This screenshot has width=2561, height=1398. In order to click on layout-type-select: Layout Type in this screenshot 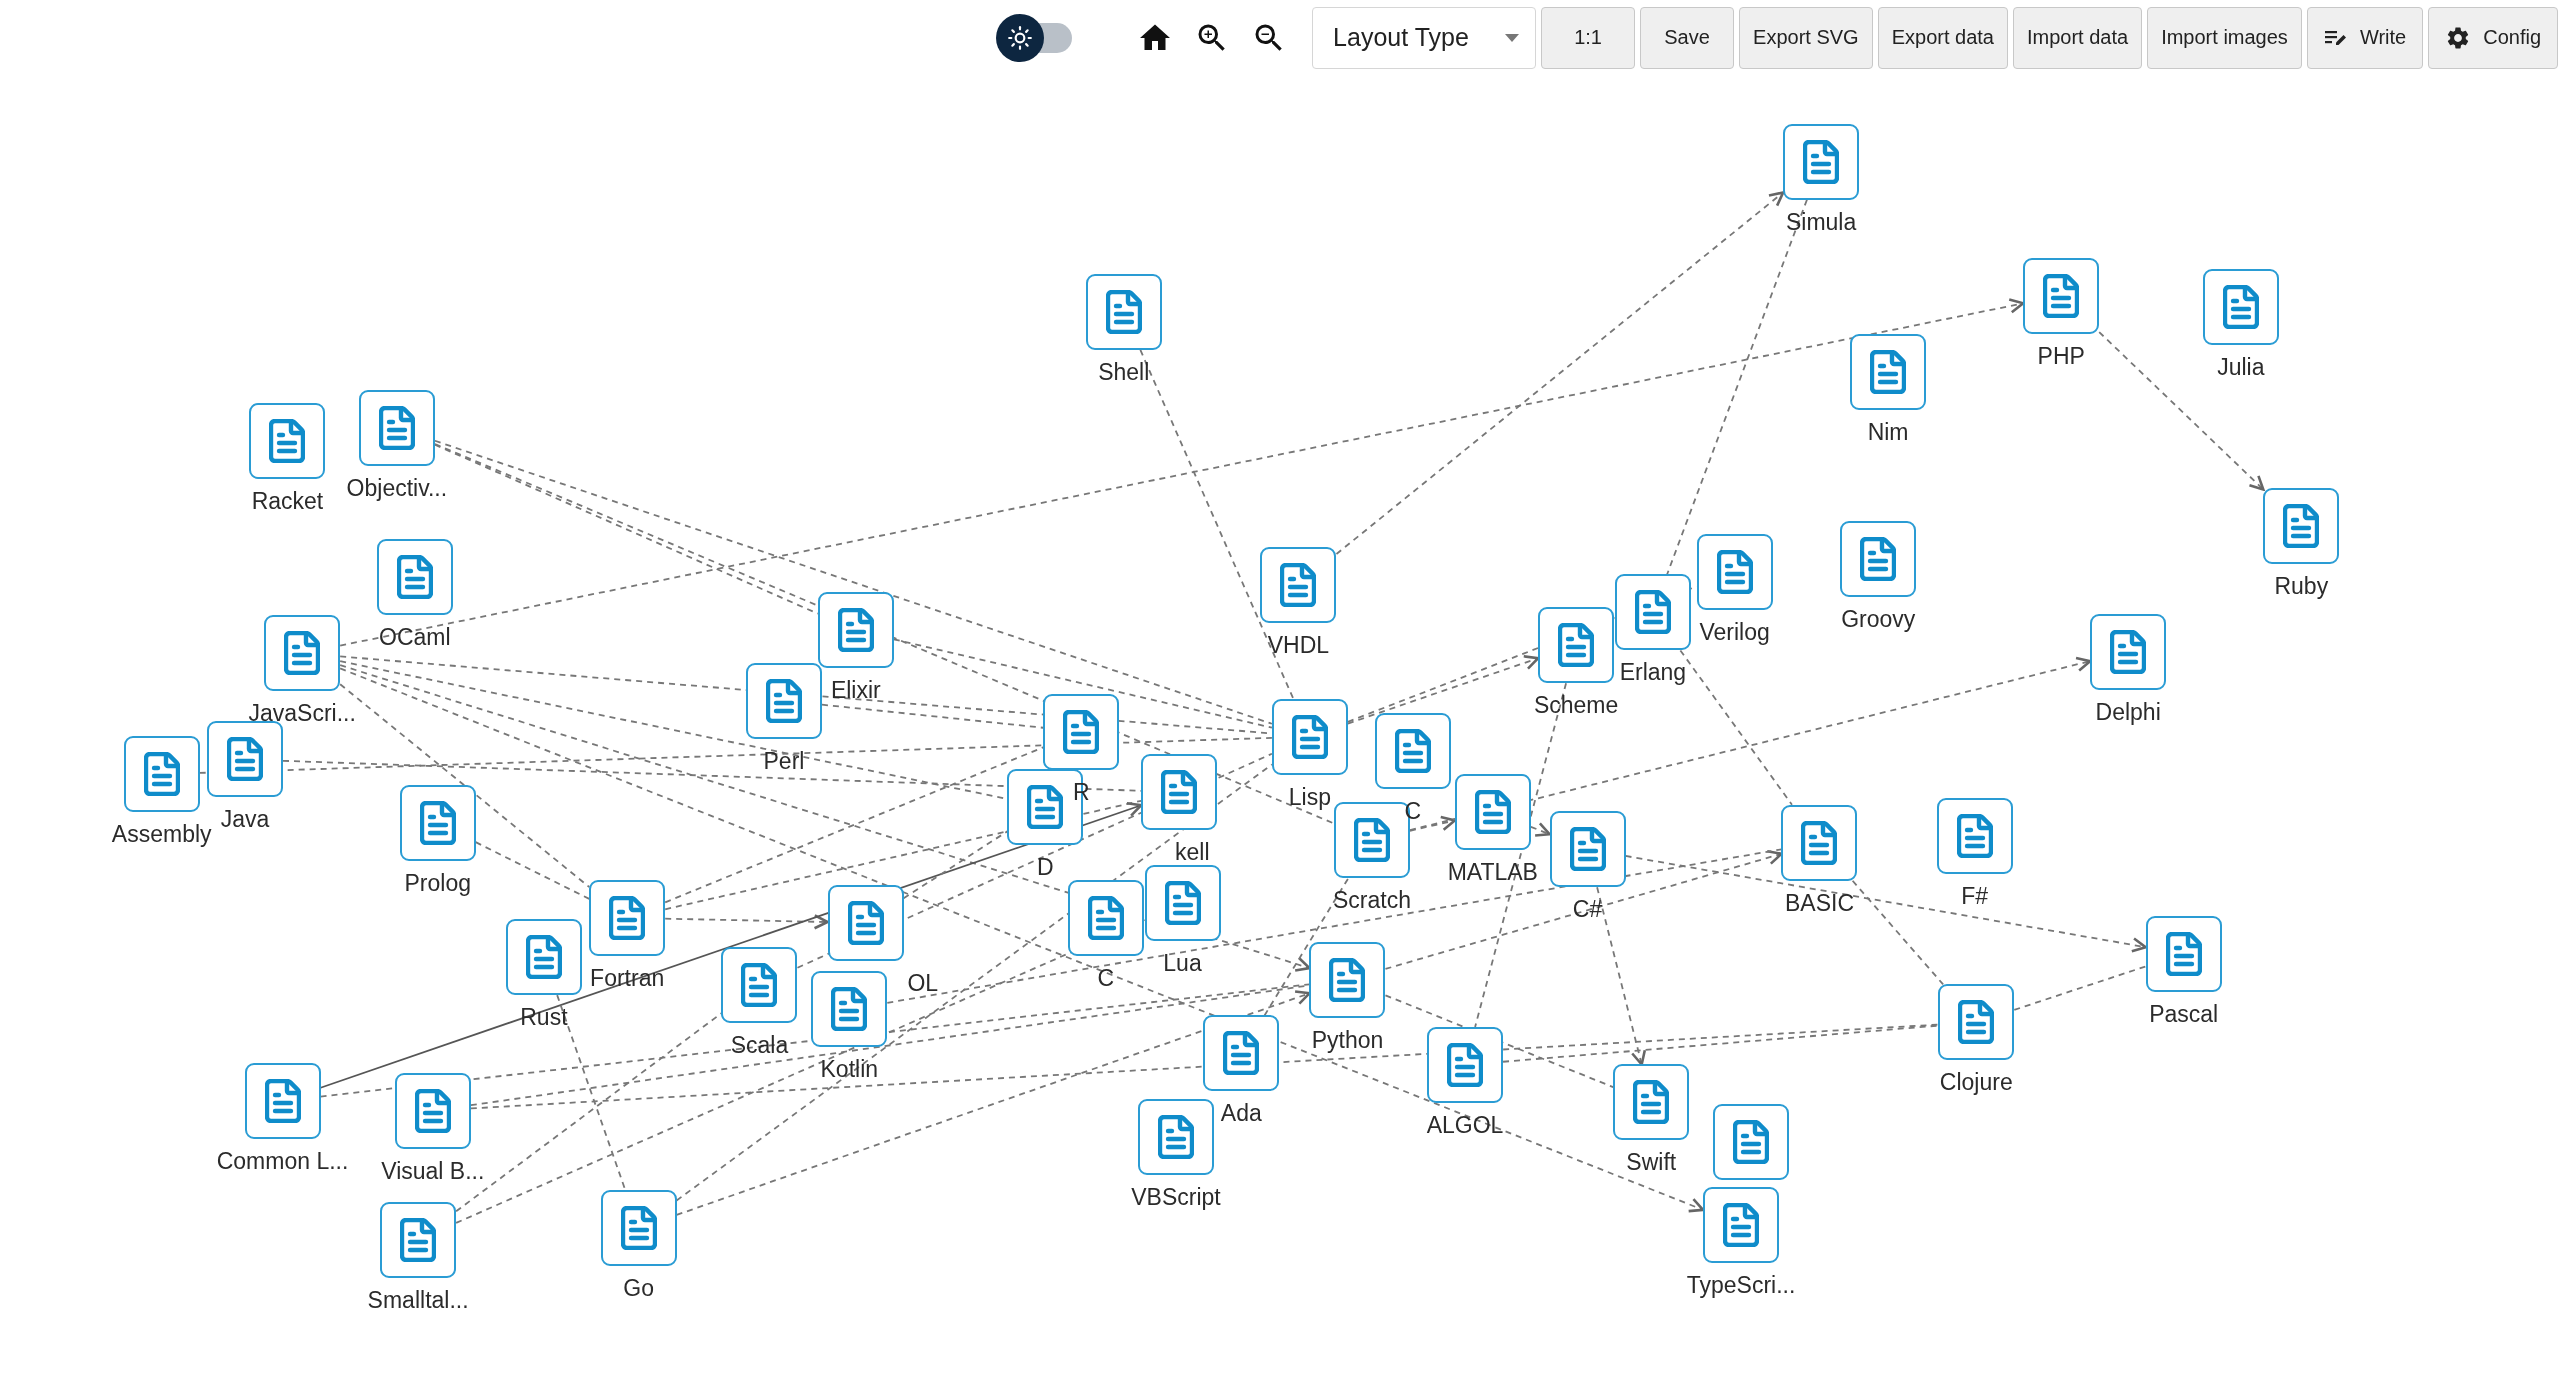, I will do `click(1424, 37)`.